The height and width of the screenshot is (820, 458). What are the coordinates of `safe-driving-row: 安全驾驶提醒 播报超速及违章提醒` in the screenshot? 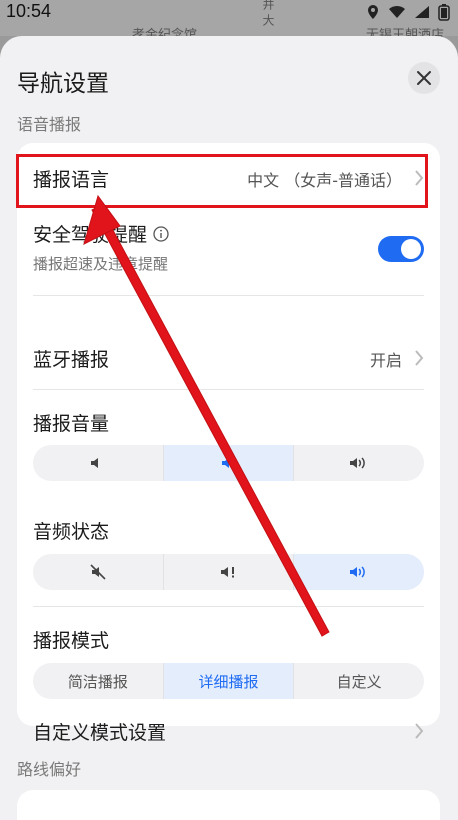 It's located at (228, 251).